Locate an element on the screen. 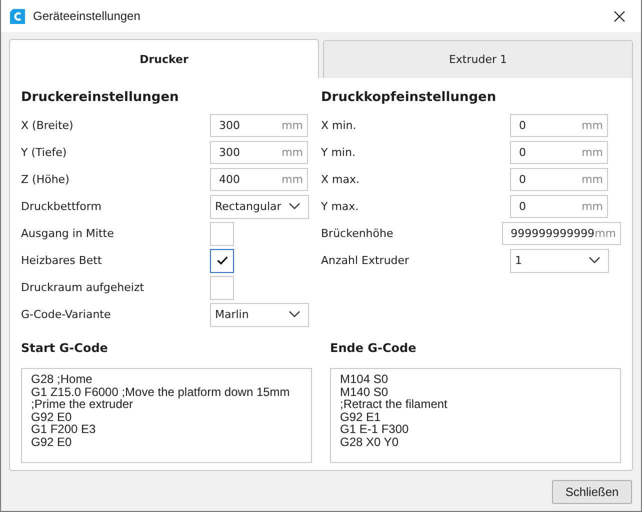 The height and width of the screenshot is (512, 642). field-label: Druckraum aufgeheizt is located at coordinates (83, 287).